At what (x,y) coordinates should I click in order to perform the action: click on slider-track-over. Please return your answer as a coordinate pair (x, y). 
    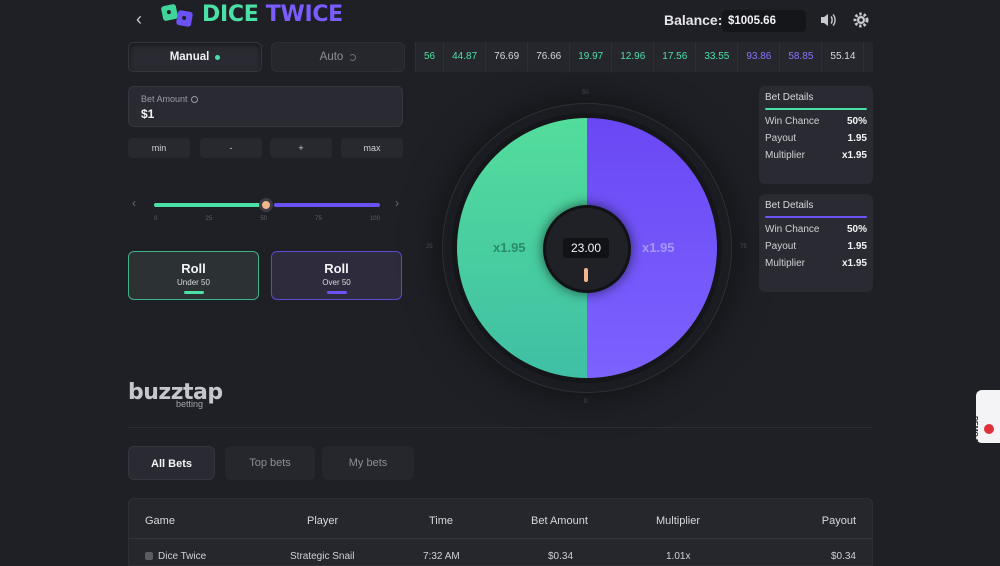
    Looking at the image, I should click on (327, 205).